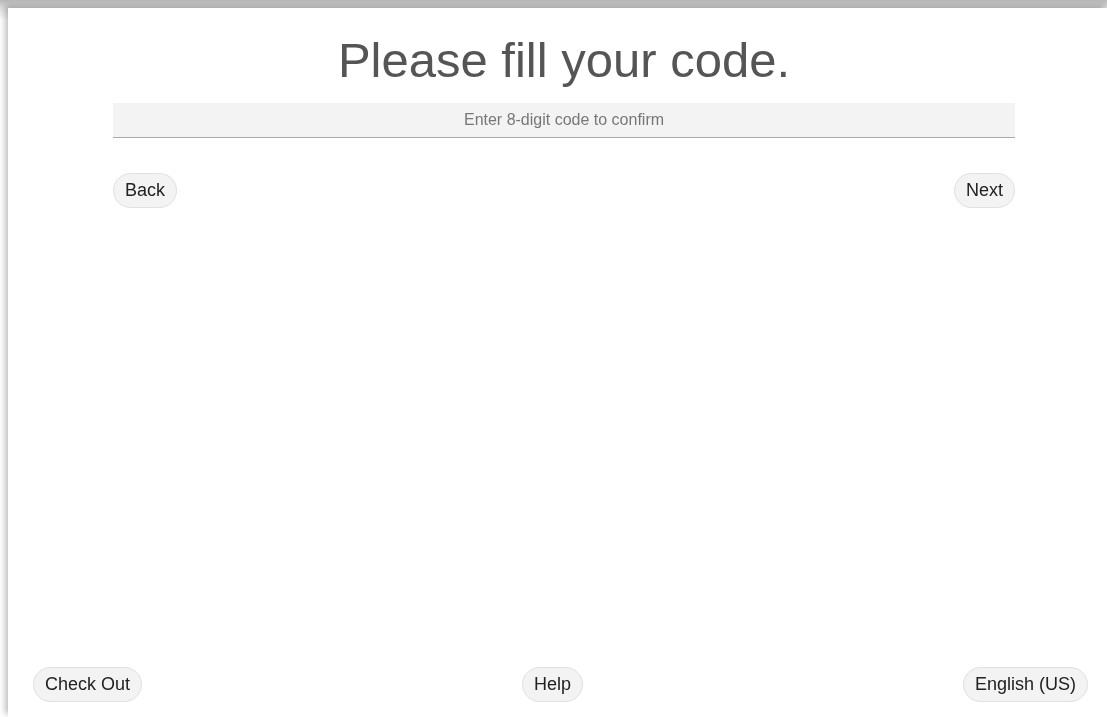  What do you see at coordinates (984, 190) in the screenshot?
I see `next-button: Next` at bounding box center [984, 190].